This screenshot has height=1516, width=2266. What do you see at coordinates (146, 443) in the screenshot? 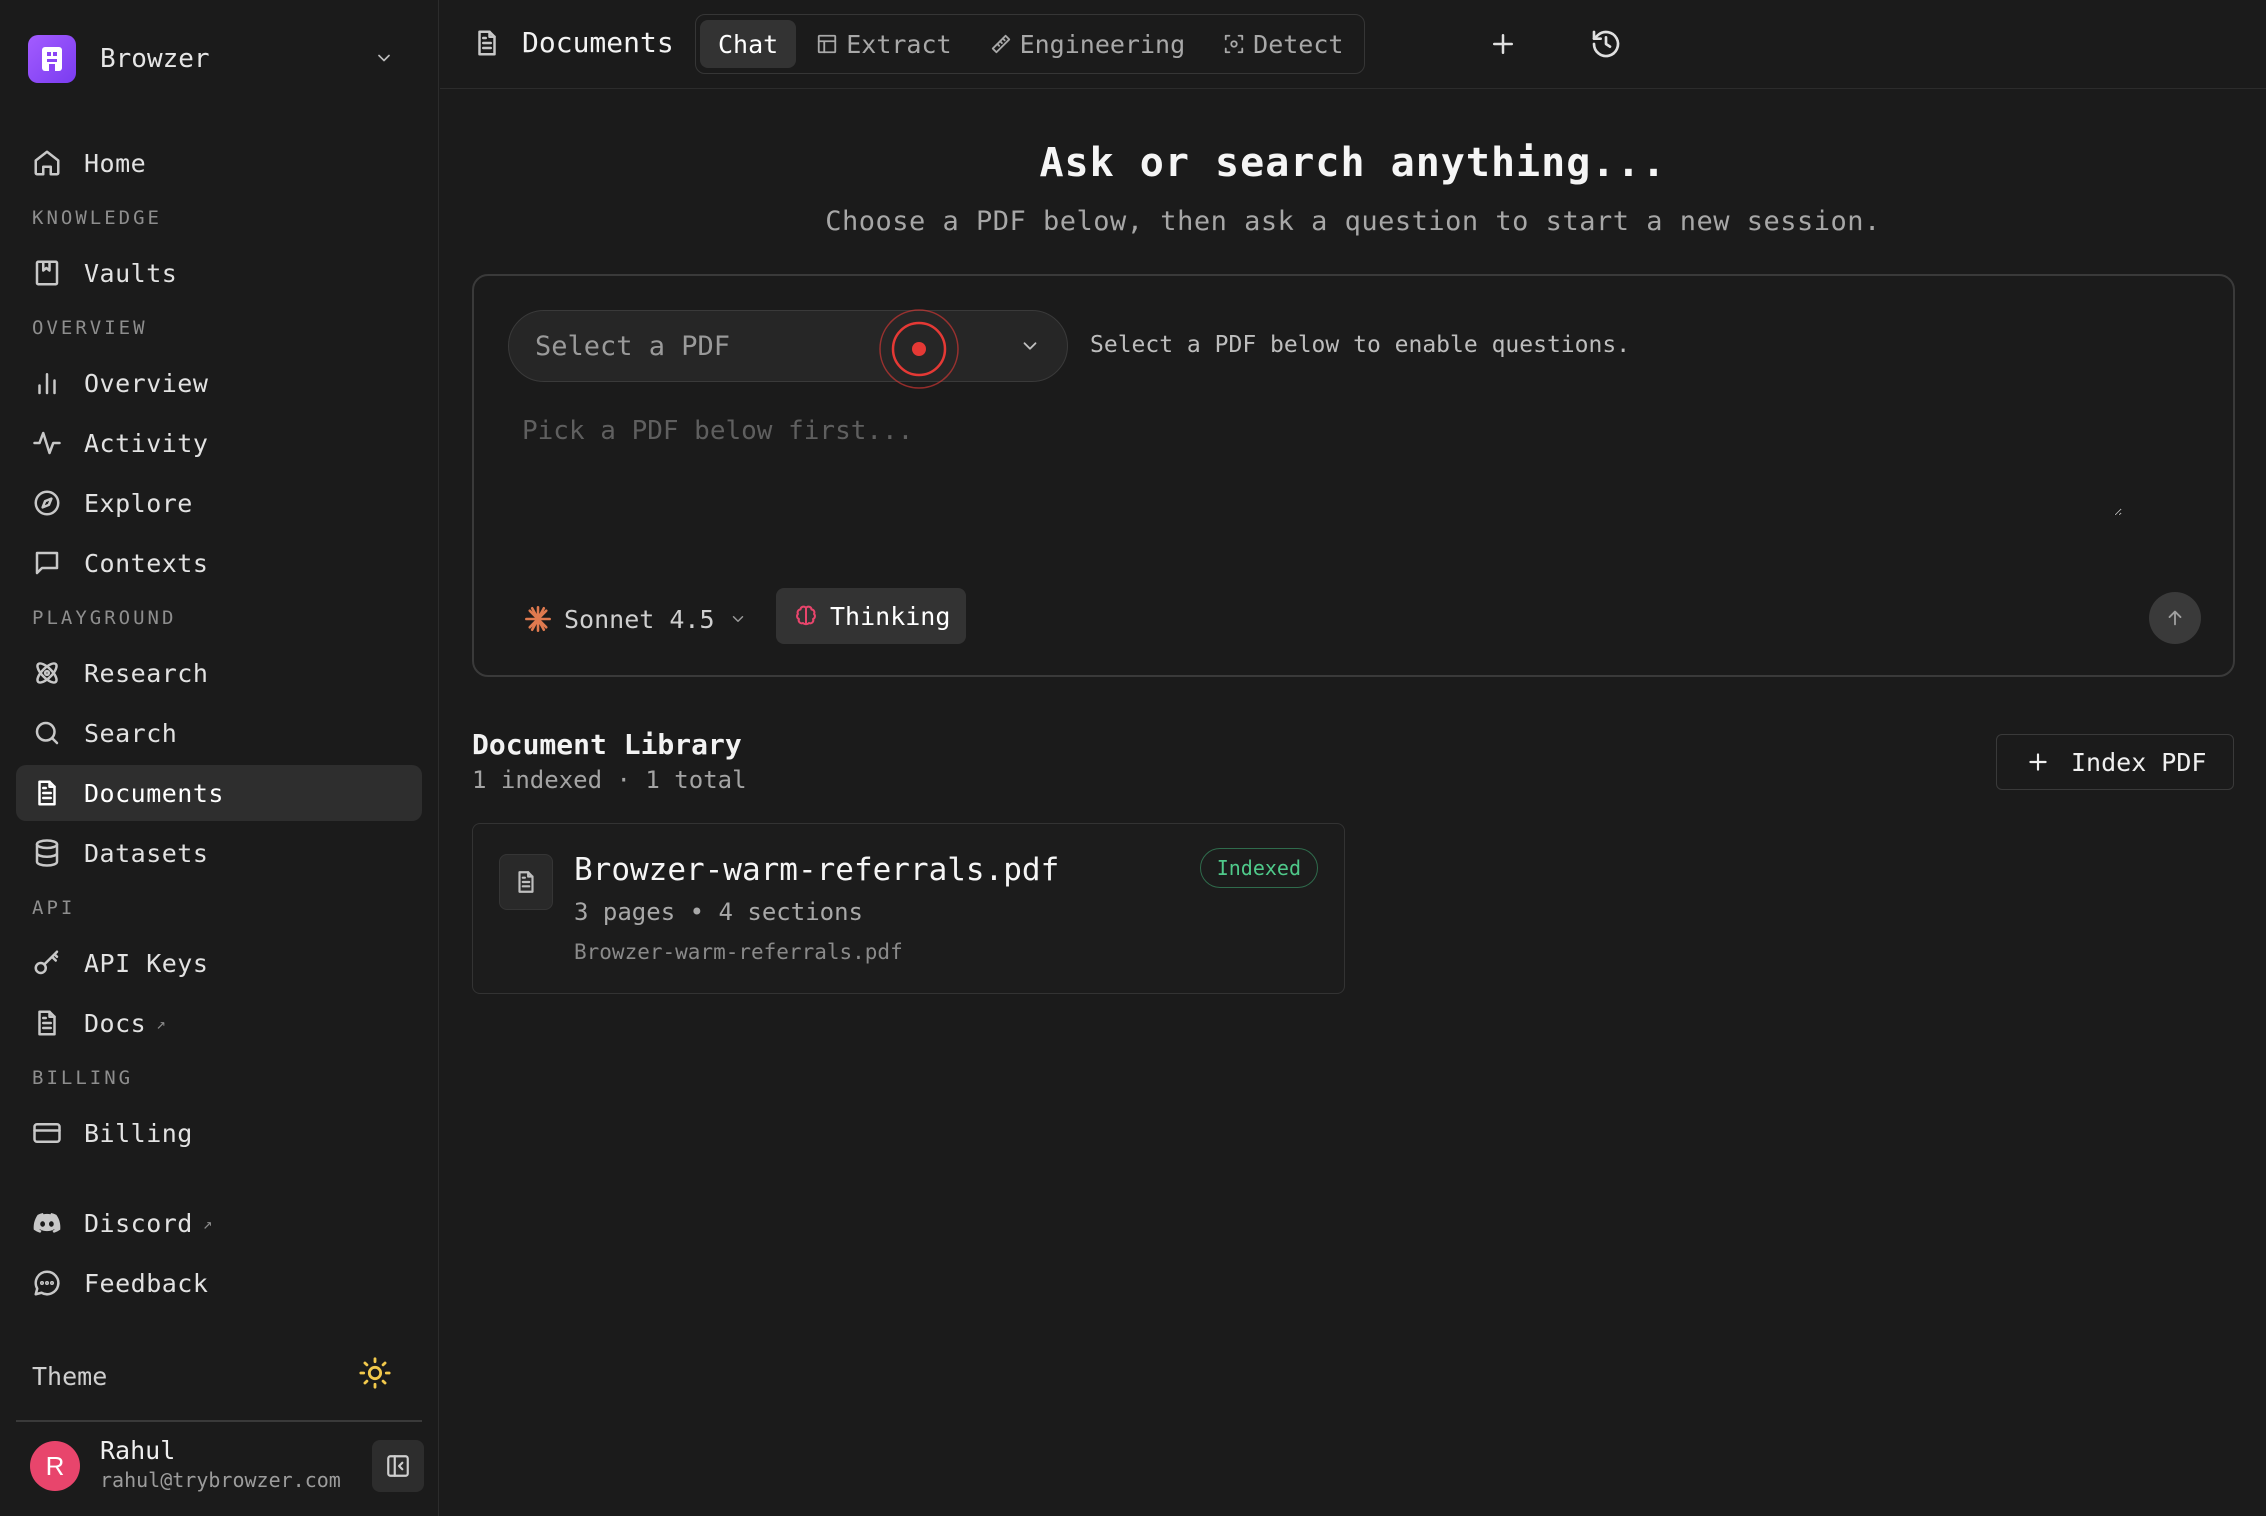
I see `sidebar-item-label: Activity` at bounding box center [146, 443].